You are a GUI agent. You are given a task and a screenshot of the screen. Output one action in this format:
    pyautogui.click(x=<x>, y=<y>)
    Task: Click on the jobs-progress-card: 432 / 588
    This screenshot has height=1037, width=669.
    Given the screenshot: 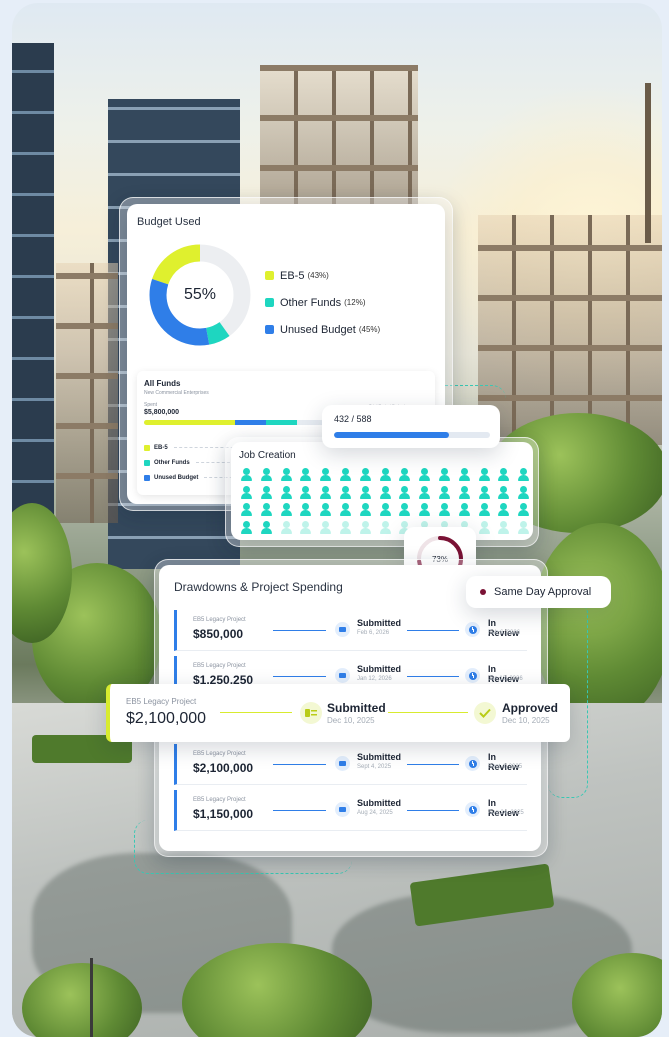 What is the action you would take?
    pyautogui.click(x=411, y=426)
    